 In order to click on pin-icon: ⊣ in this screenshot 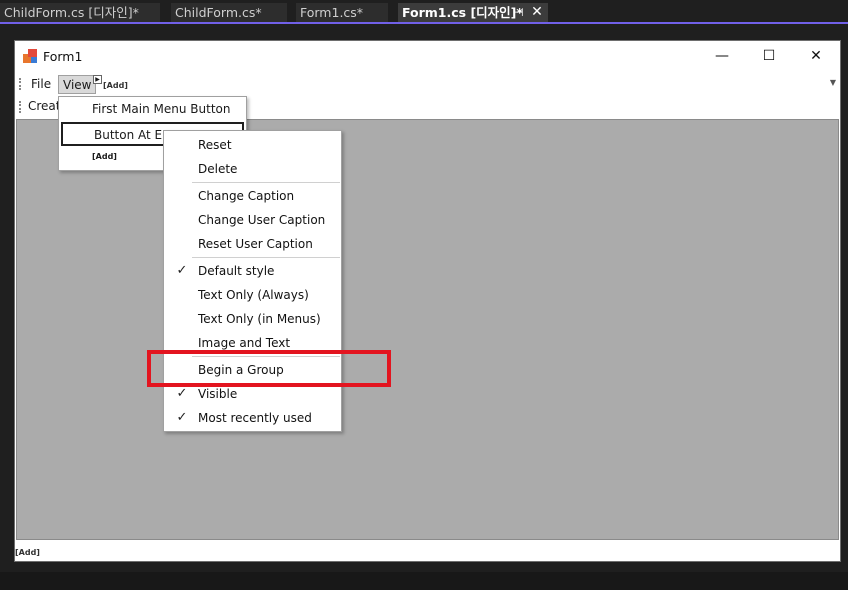, I will do `click(520, 12)`.